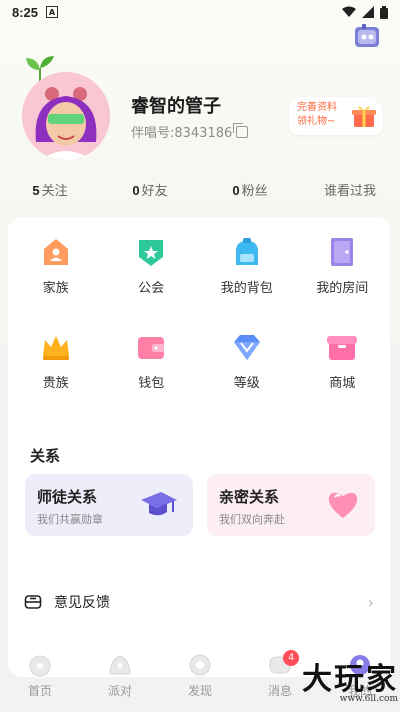  Describe the element at coordinates (25, 12) in the screenshot. I see `status-time: 8:25` at that location.